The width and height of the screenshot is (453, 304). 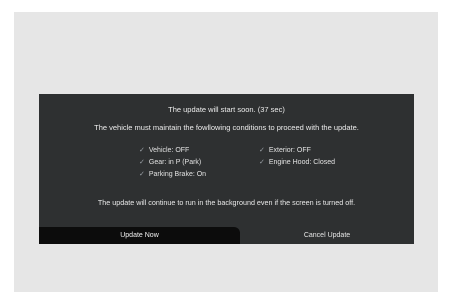 I want to click on dialog-actions: Update Now Cancel Update, so click(x=226, y=235).